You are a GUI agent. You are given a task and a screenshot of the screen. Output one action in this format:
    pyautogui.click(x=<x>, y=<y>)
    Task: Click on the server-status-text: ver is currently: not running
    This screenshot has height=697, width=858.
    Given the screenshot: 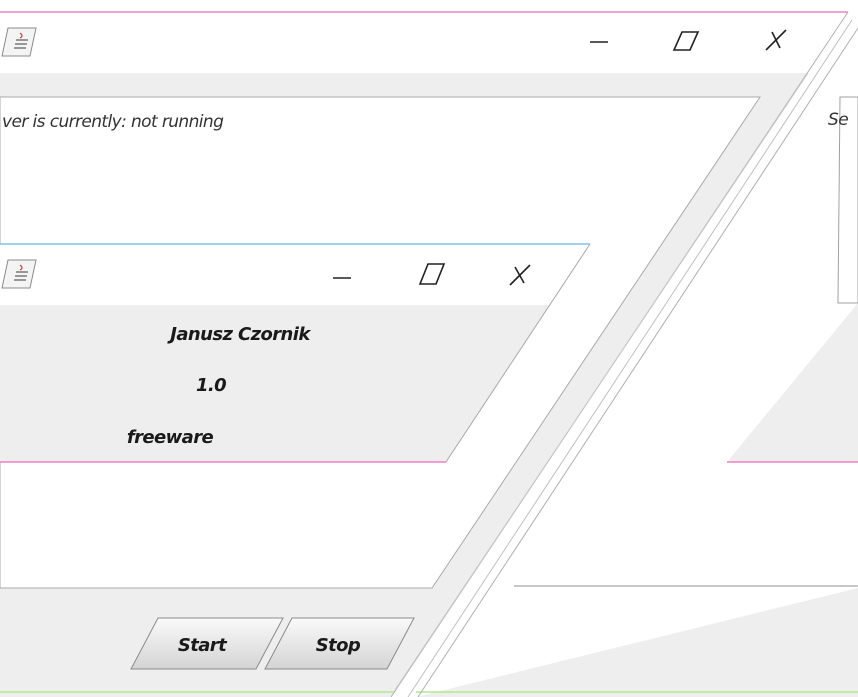 What is the action you would take?
    pyautogui.click(x=113, y=122)
    